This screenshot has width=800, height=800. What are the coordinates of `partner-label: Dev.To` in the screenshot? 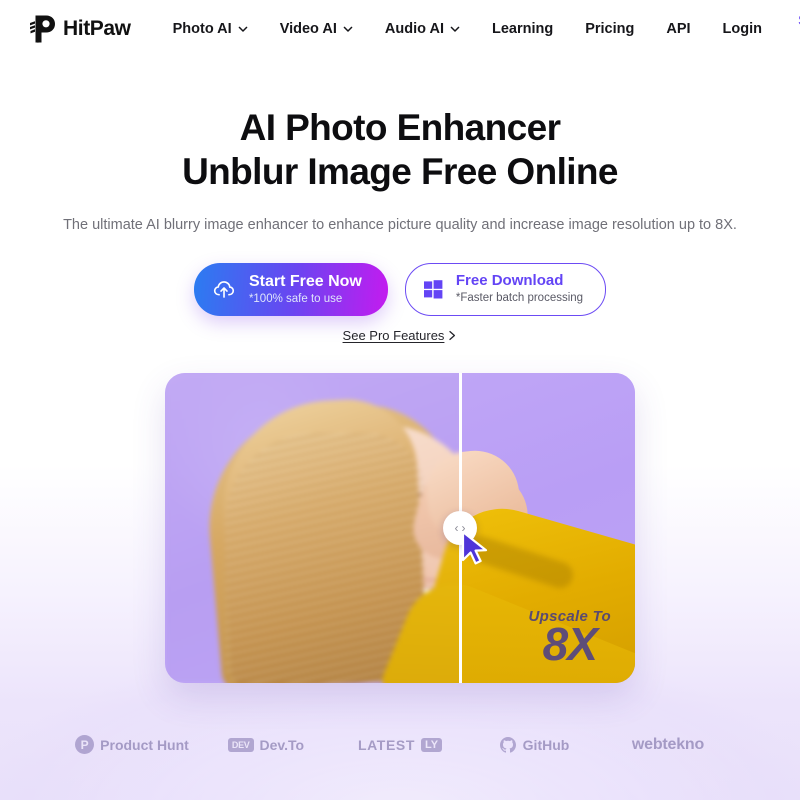 It's located at (282, 744).